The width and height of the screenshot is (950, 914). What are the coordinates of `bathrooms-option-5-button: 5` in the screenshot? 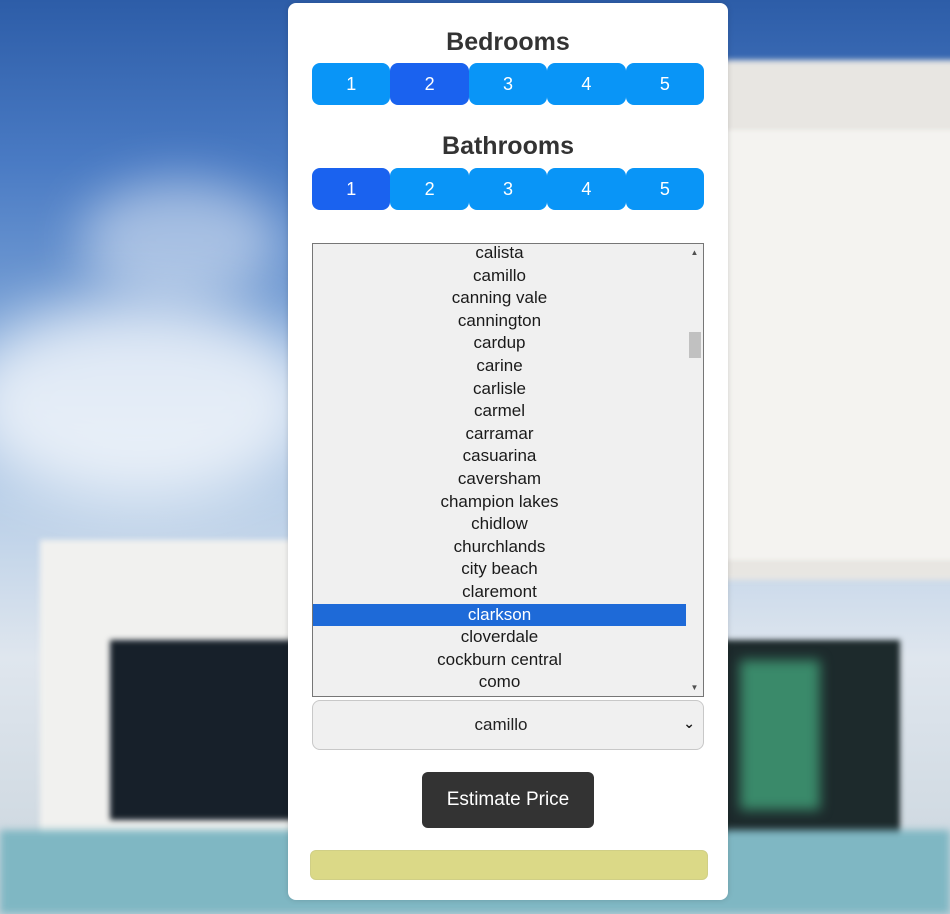 It's located at (665, 189).